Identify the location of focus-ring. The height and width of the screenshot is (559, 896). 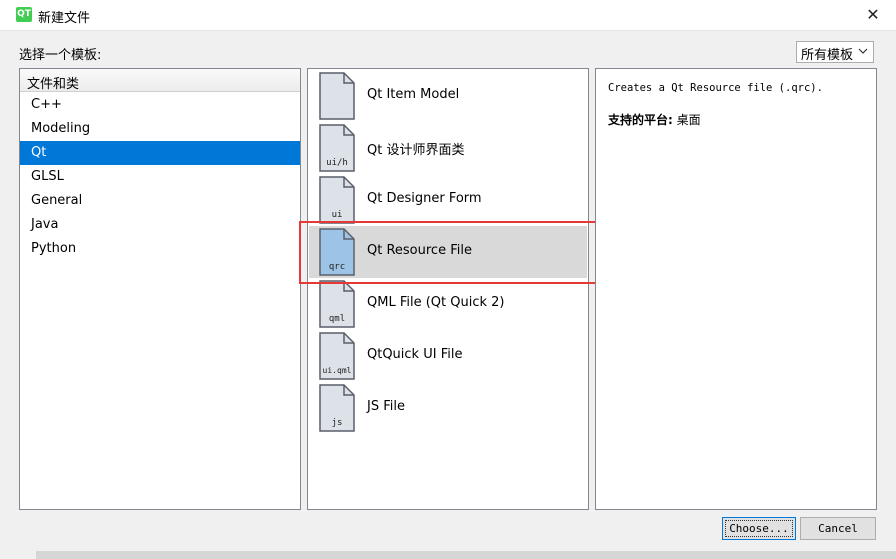
(759, 528).